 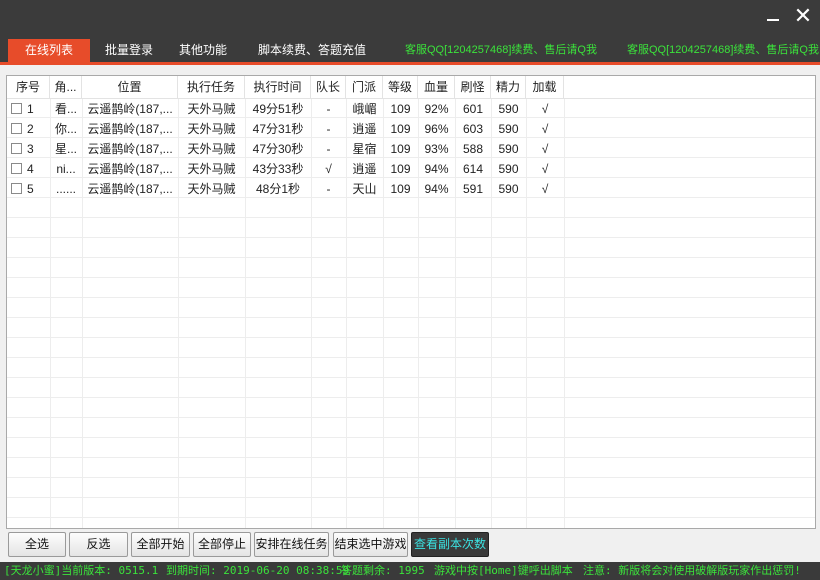 I want to click on row-index: 5, so click(x=30, y=189).